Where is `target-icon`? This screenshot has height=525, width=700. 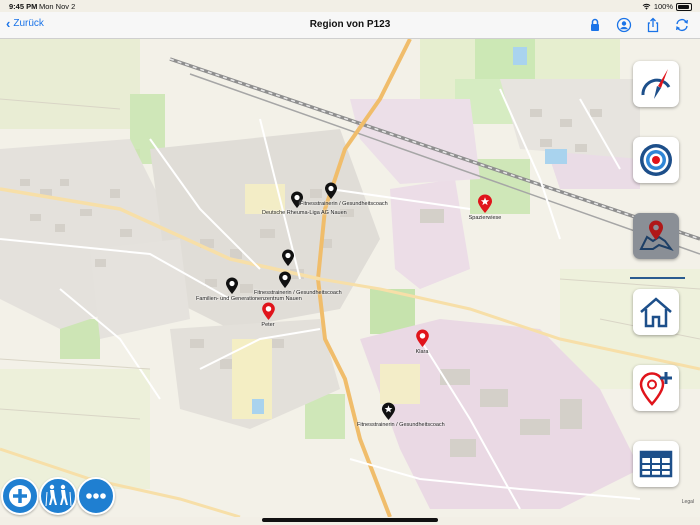
target-icon is located at coordinates (656, 160).